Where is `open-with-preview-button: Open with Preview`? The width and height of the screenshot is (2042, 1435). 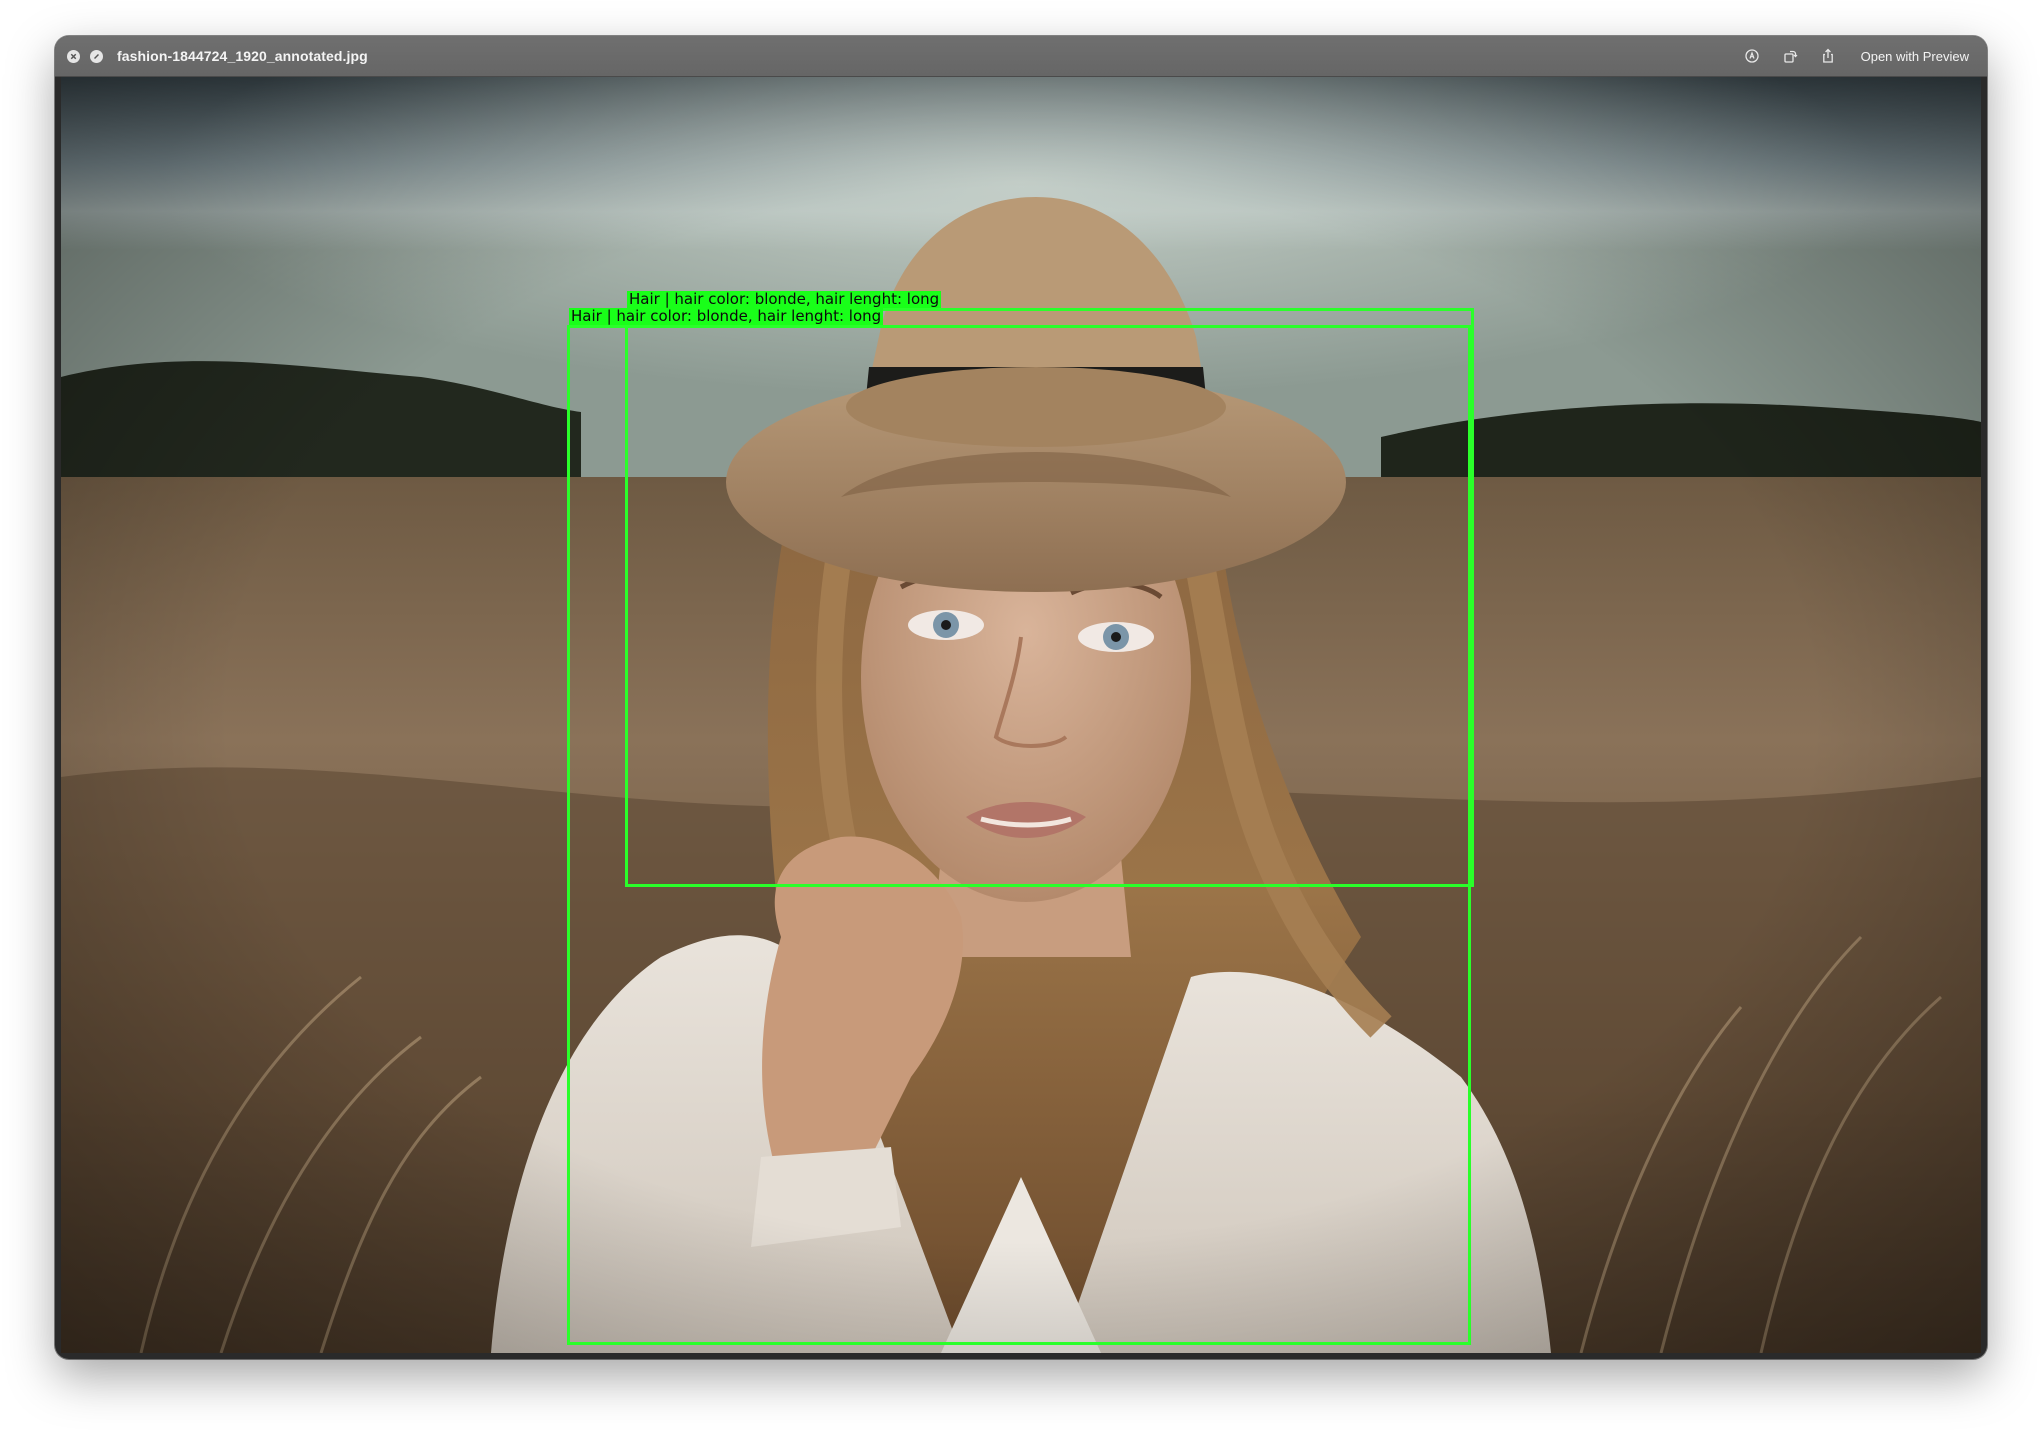 open-with-preview-button: Open with Preview is located at coordinates (1915, 56).